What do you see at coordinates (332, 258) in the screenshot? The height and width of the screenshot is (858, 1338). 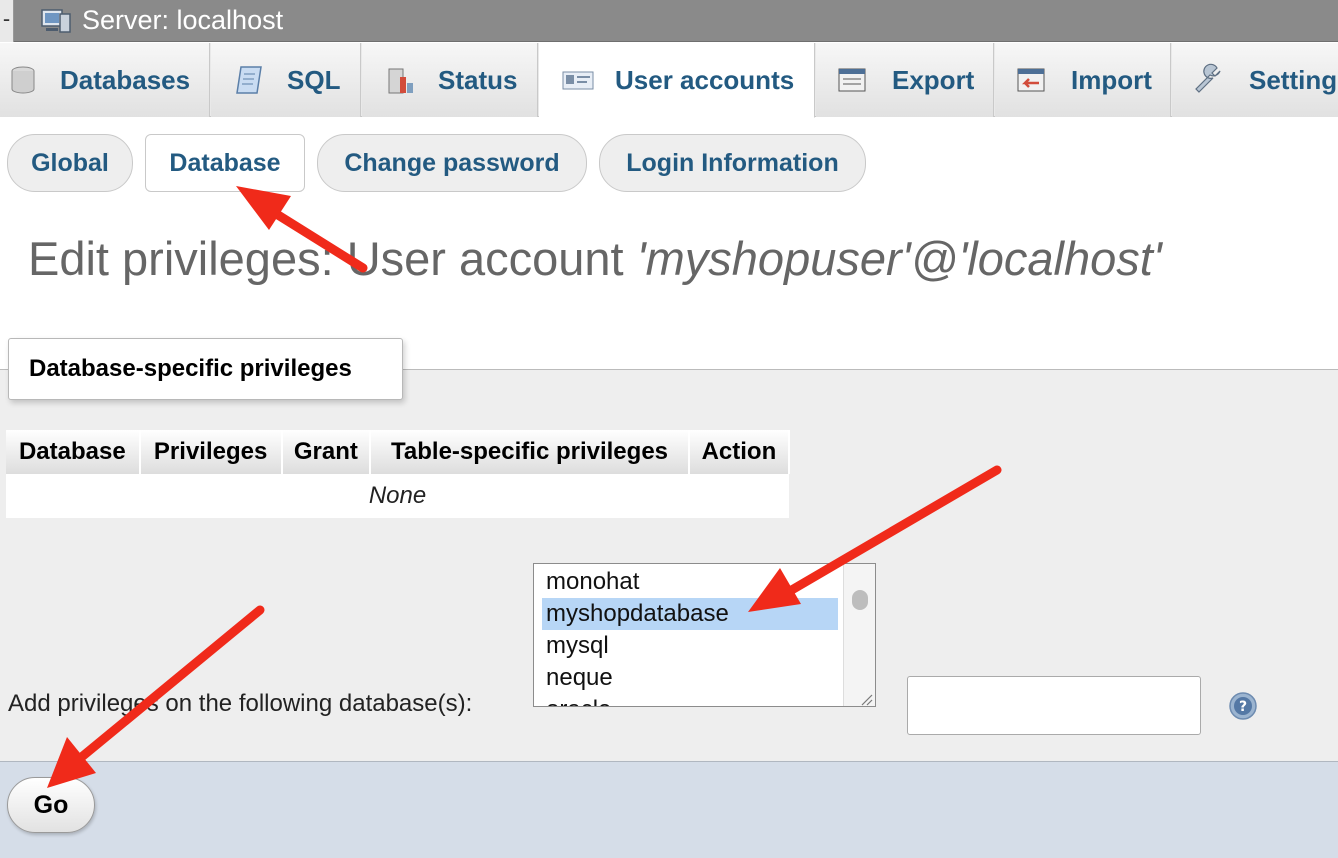 I see `page-title-prefix: Edit privileges: User account` at bounding box center [332, 258].